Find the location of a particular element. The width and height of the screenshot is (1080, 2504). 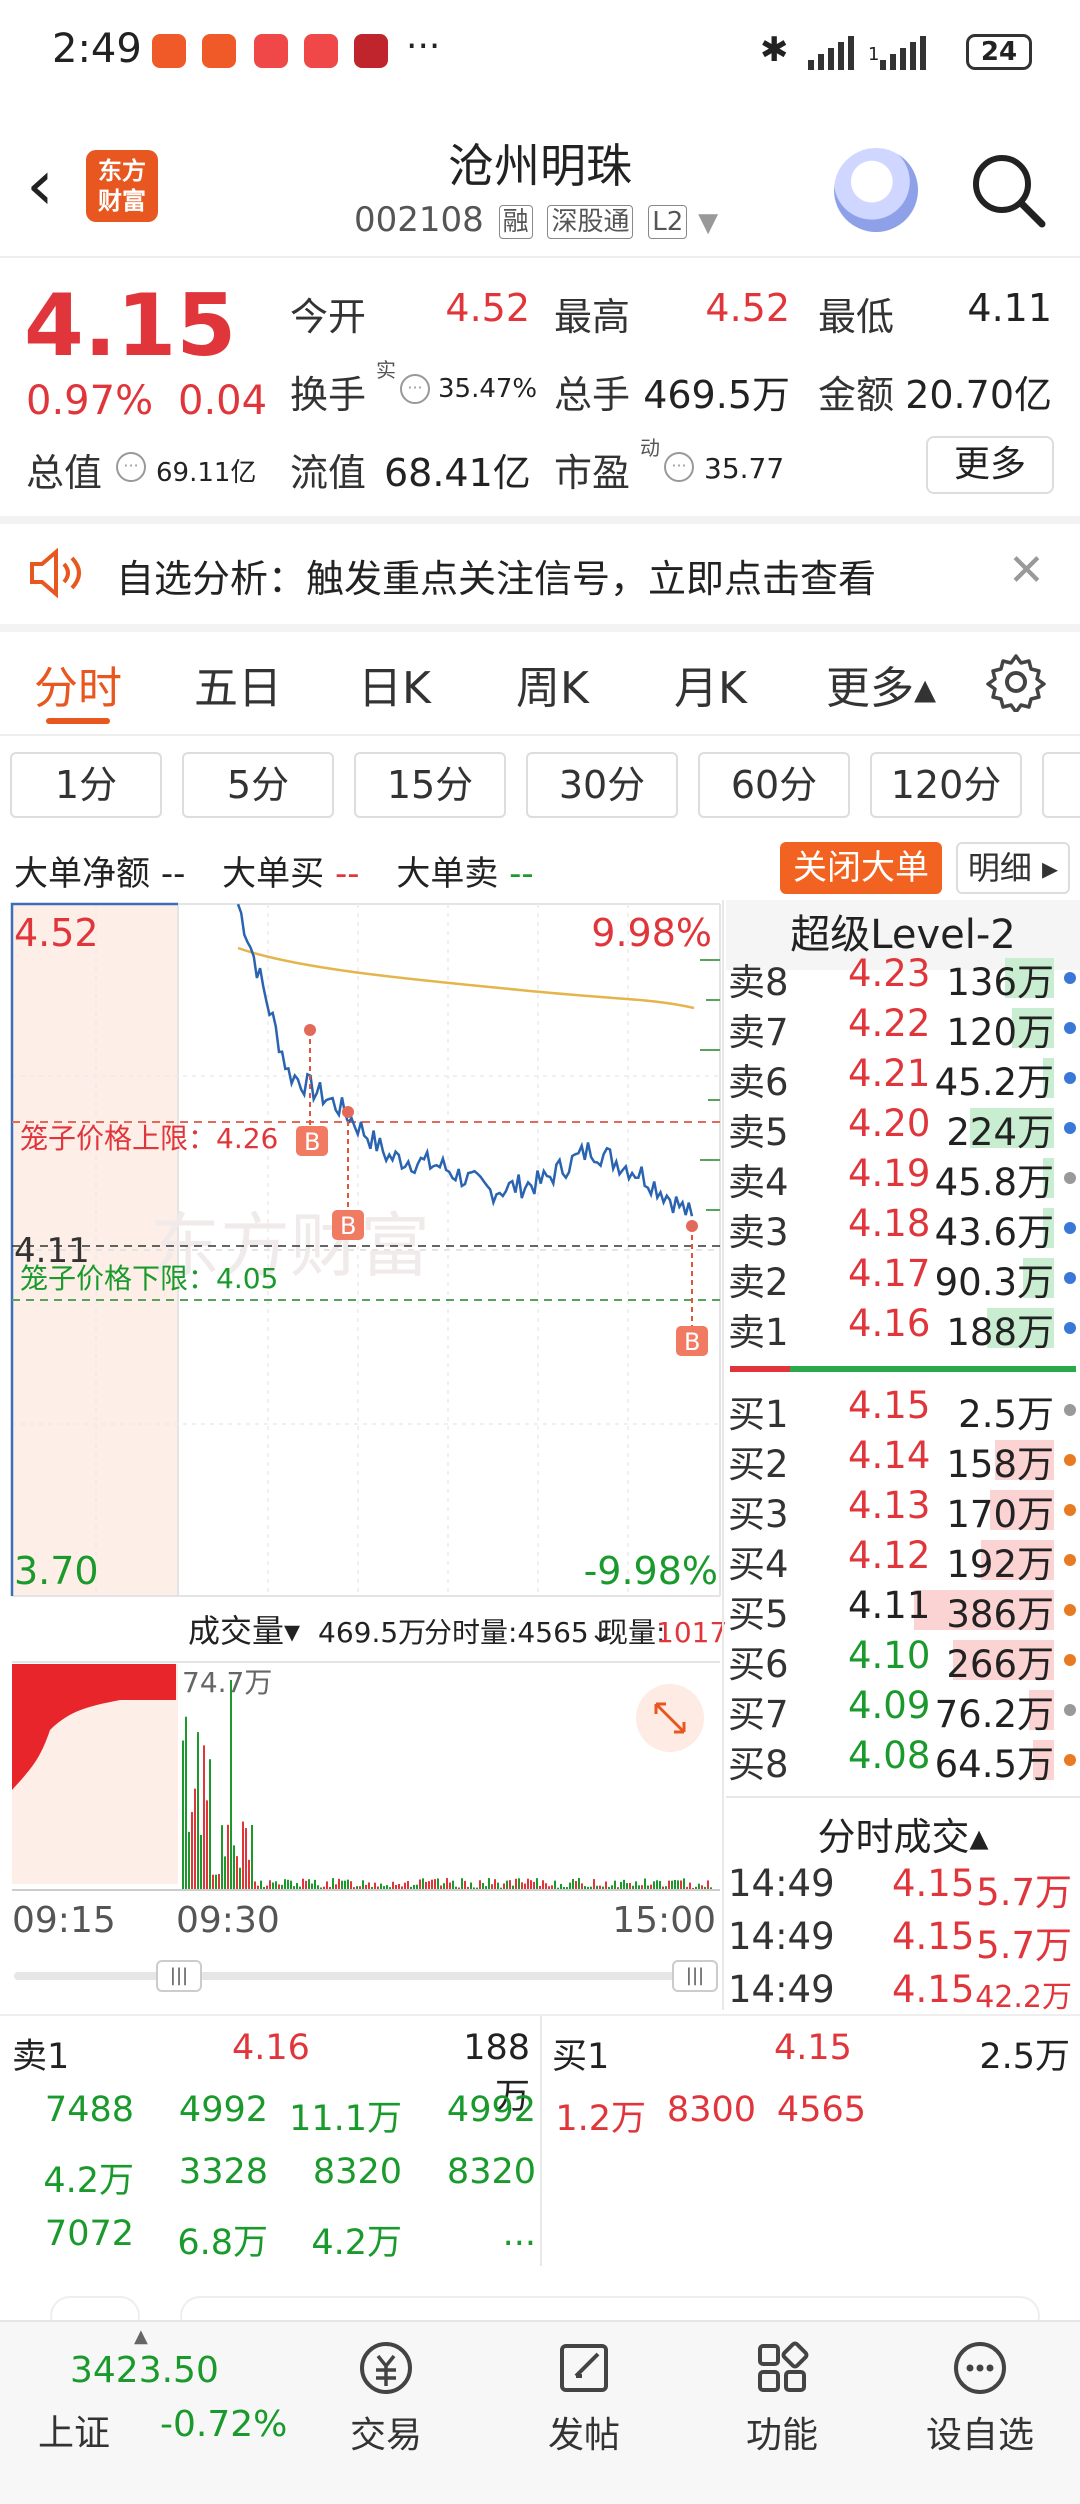

bid-row-7: 买7 4.09 76.2万 is located at coordinates (903, 1710).